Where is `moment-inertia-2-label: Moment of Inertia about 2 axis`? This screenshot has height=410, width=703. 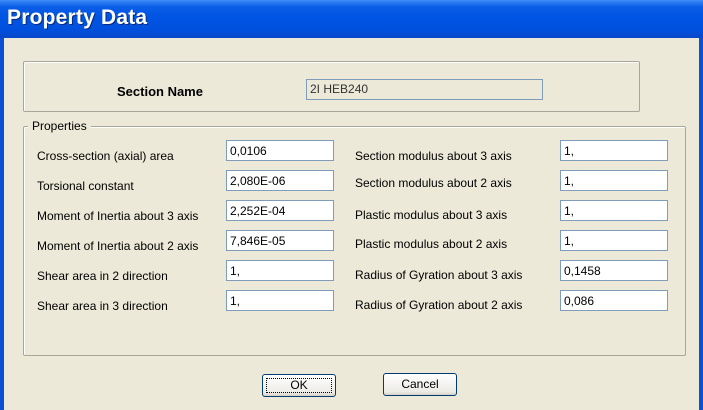 moment-inertia-2-label: Moment of Inertia about 2 axis is located at coordinates (118, 246).